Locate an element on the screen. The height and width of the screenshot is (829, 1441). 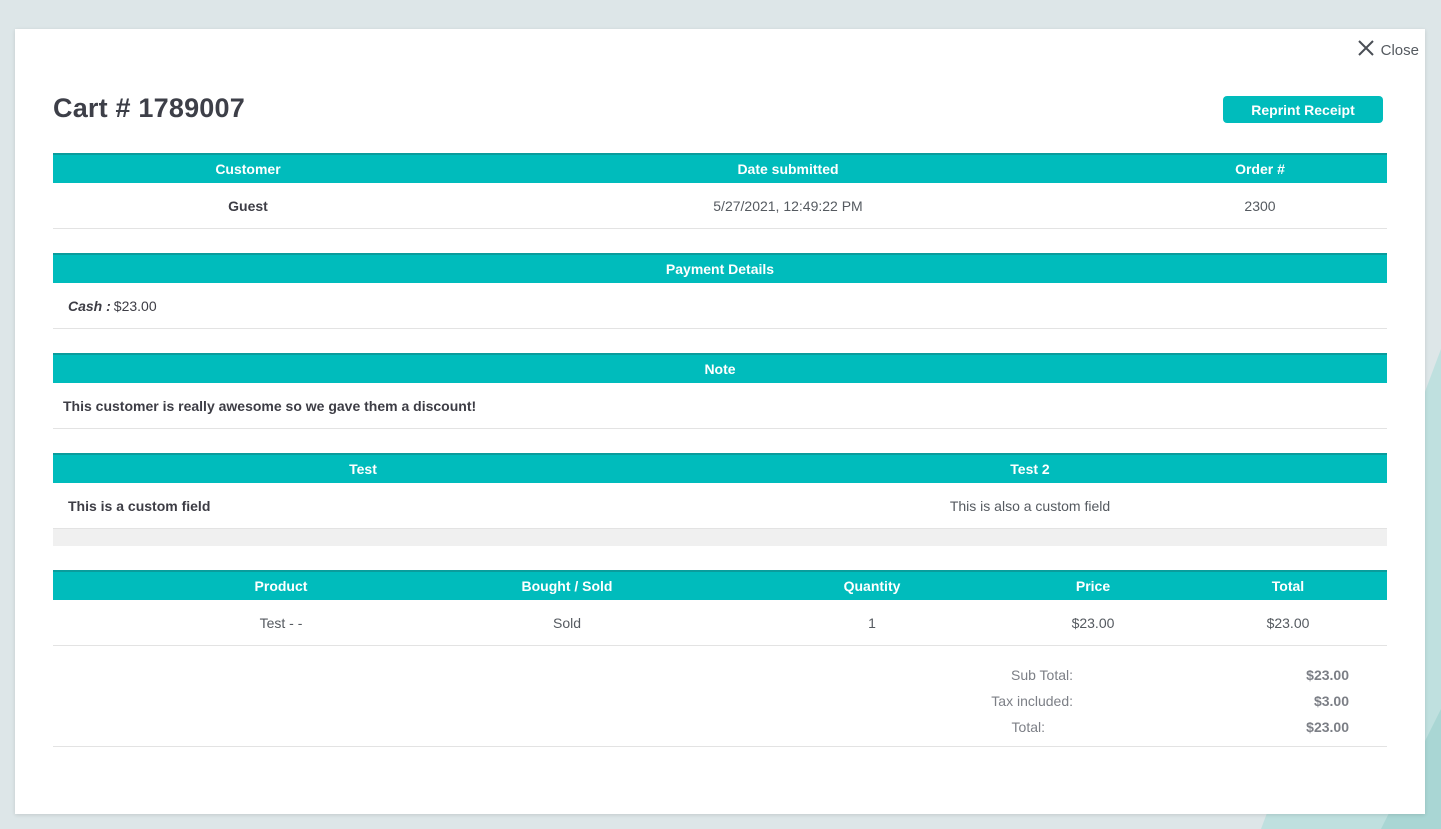
custom-field-test-2-value: This is also a custom field is located at coordinates (1030, 505).